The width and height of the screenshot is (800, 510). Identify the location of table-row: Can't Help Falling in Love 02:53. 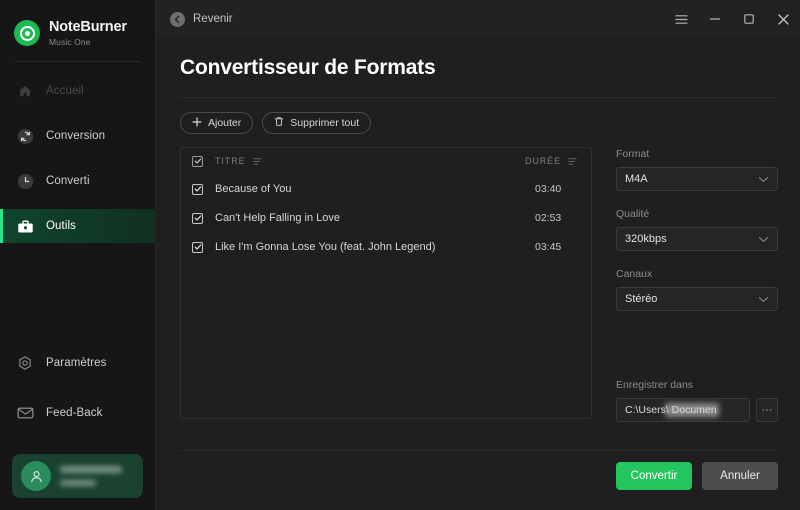
(386, 218).